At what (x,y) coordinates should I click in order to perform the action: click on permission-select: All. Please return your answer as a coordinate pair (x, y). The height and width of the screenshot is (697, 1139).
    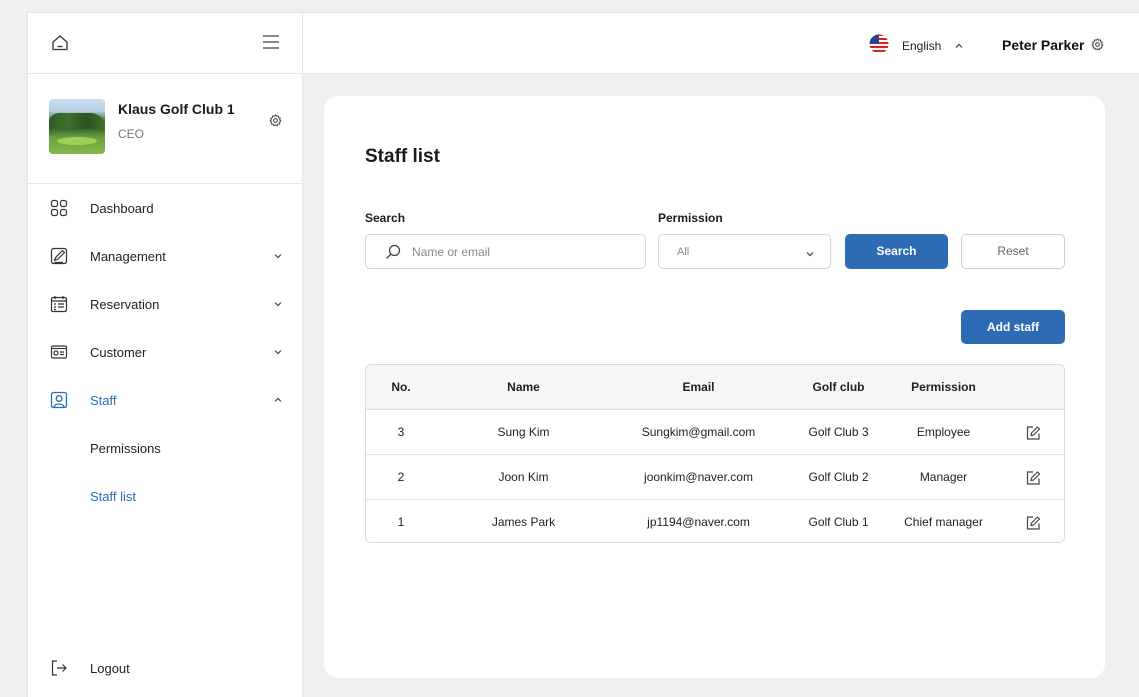
    Looking at the image, I should click on (744, 251).